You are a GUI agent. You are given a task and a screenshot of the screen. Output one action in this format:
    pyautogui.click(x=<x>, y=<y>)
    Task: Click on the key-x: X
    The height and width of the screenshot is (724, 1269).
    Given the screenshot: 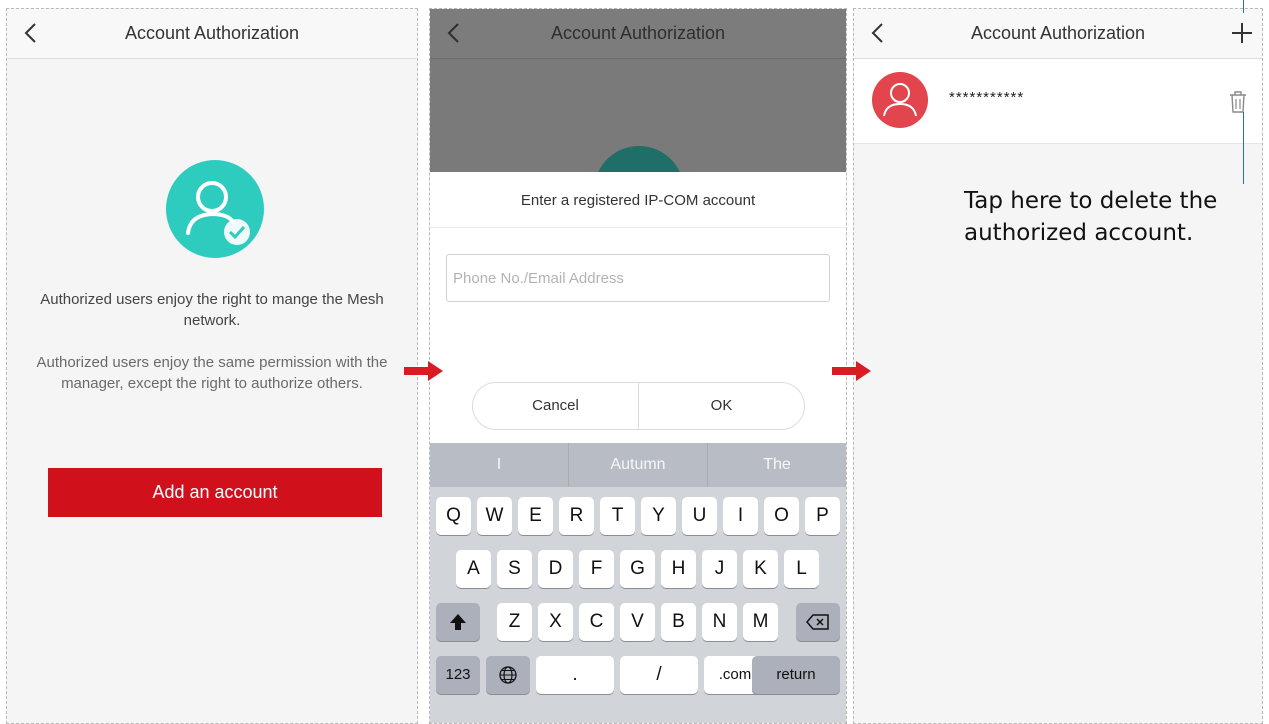 What is the action you would take?
    pyautogui.click(x=555, y=622)
    